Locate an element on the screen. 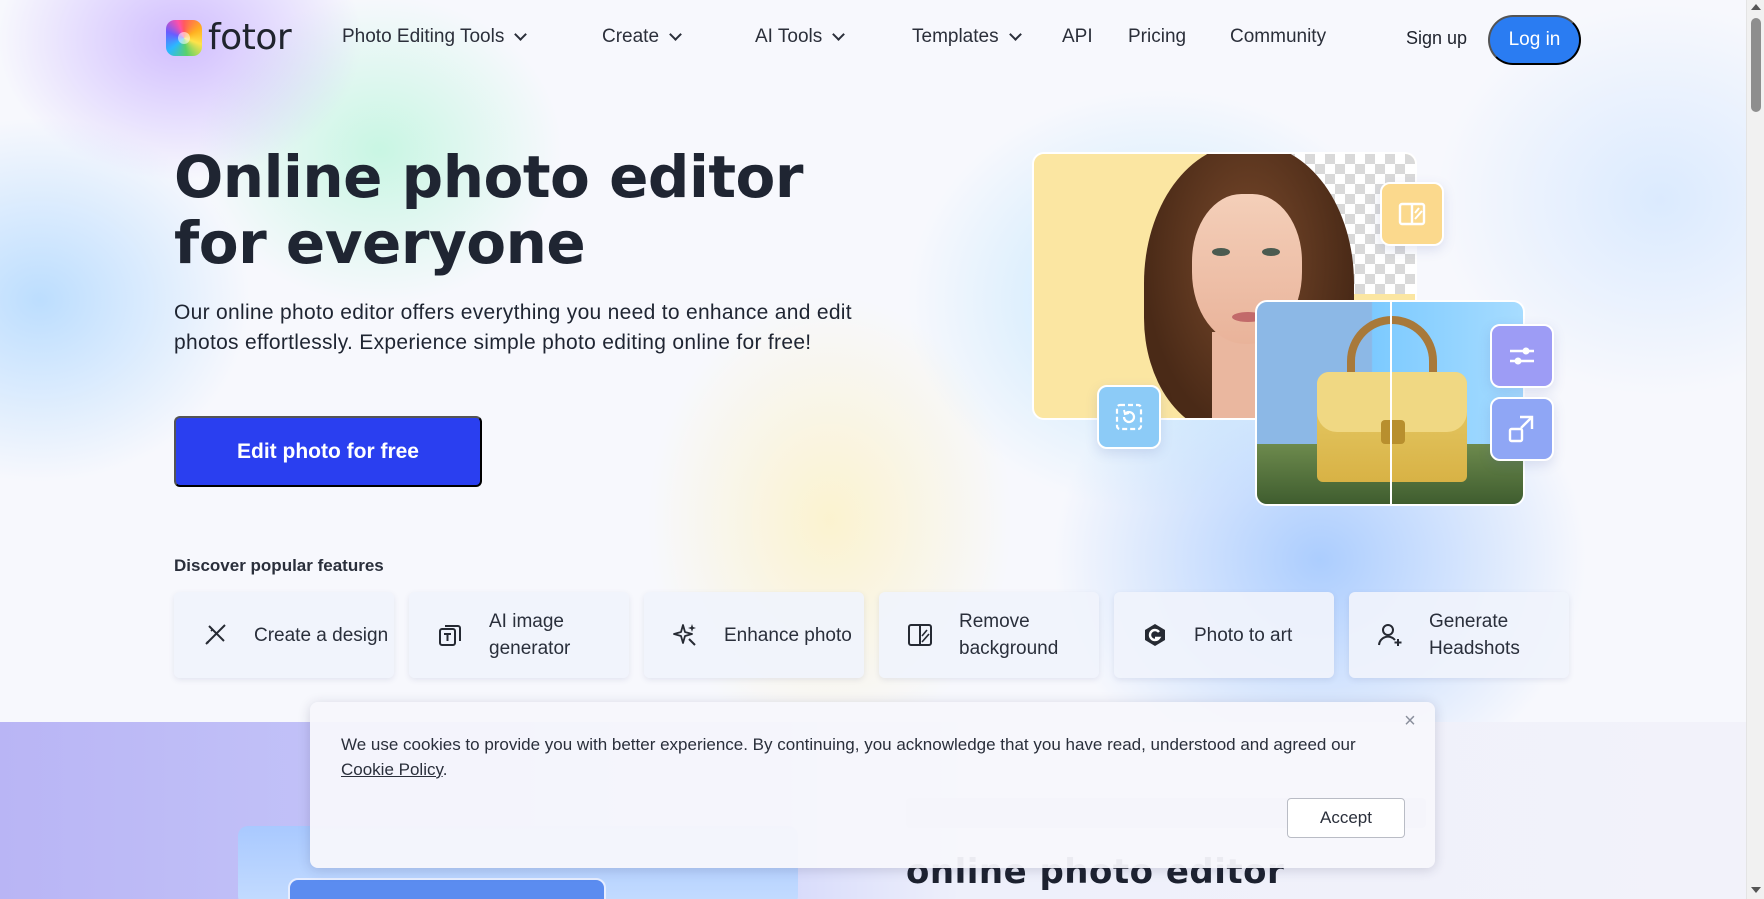 The width and height of the screenshot is (1764, 899). close-icon: × is located at coordinates (1410, 721).